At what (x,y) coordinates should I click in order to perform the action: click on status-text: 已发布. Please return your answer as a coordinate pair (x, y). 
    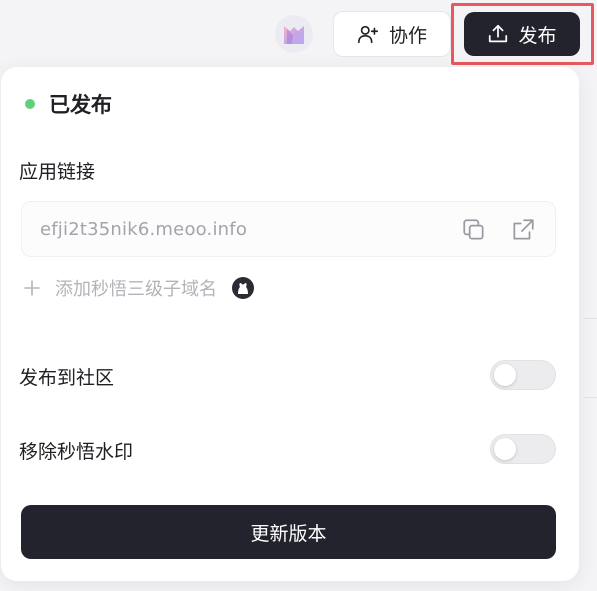
    Looking at the image, I should click on (80, 105).